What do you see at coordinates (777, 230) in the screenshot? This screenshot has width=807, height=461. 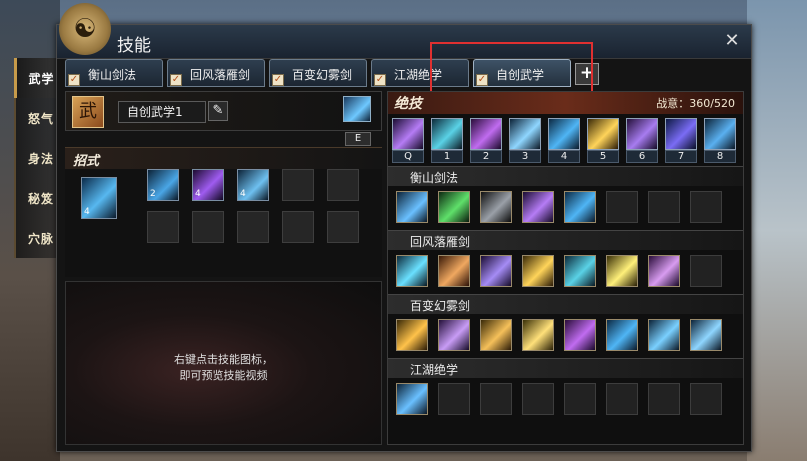 I see `background-right` at bounding box center [777, 230].